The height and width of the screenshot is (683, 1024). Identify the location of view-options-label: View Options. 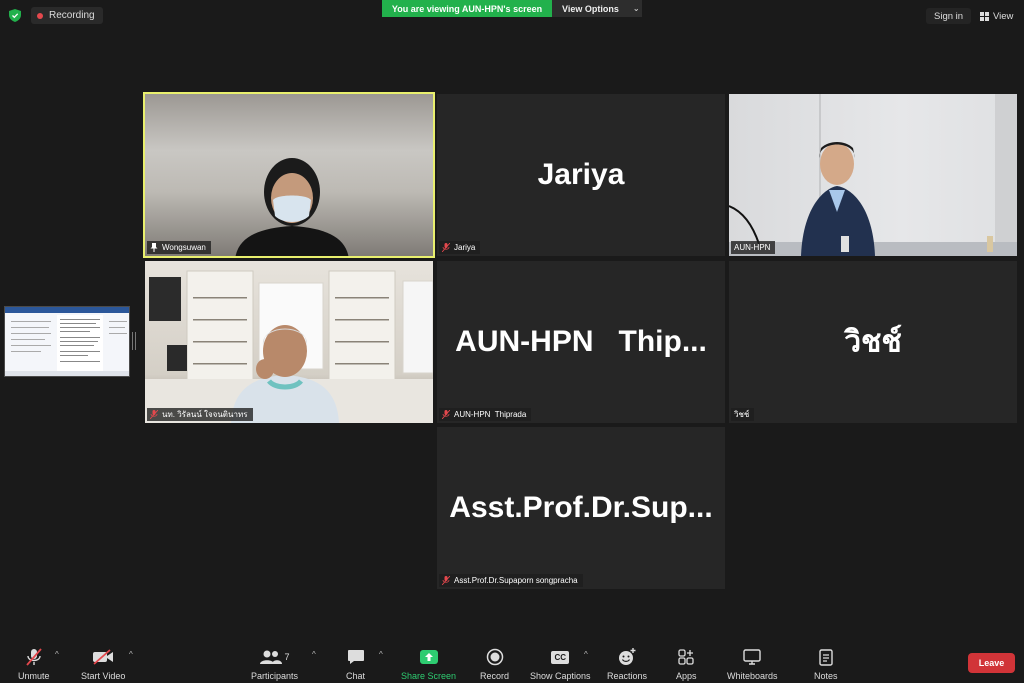
(590, 8).